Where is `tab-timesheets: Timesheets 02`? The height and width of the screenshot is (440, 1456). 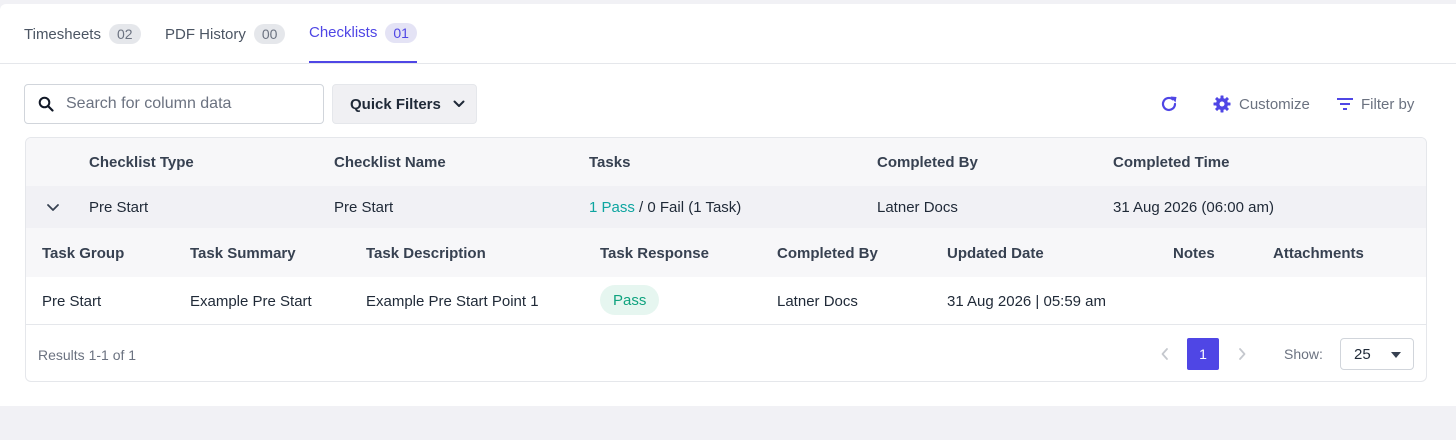
tab-timesheets: Timesheets 02 is located at coordinates (82, 34).